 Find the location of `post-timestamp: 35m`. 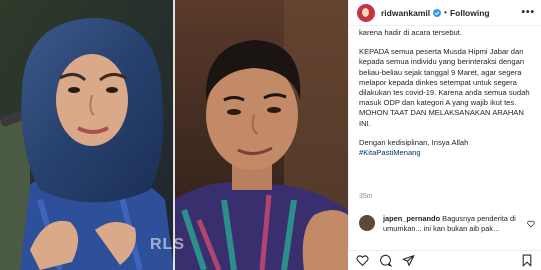

post-timestamp: 35m is located at coordinates (366, 196).